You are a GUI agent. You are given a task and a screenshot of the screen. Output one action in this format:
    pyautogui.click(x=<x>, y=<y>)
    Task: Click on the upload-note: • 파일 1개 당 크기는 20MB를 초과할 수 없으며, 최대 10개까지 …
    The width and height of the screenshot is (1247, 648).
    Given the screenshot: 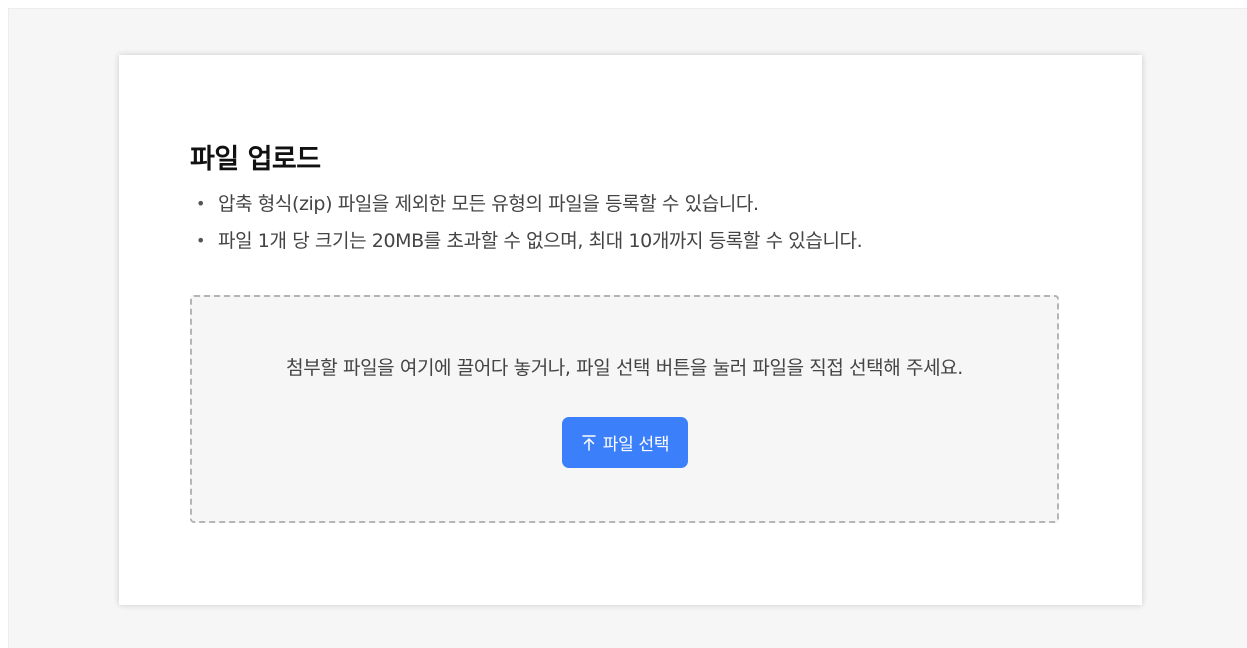 What is the action you would take?
    pyautogui.click(x=529, y=246)
    